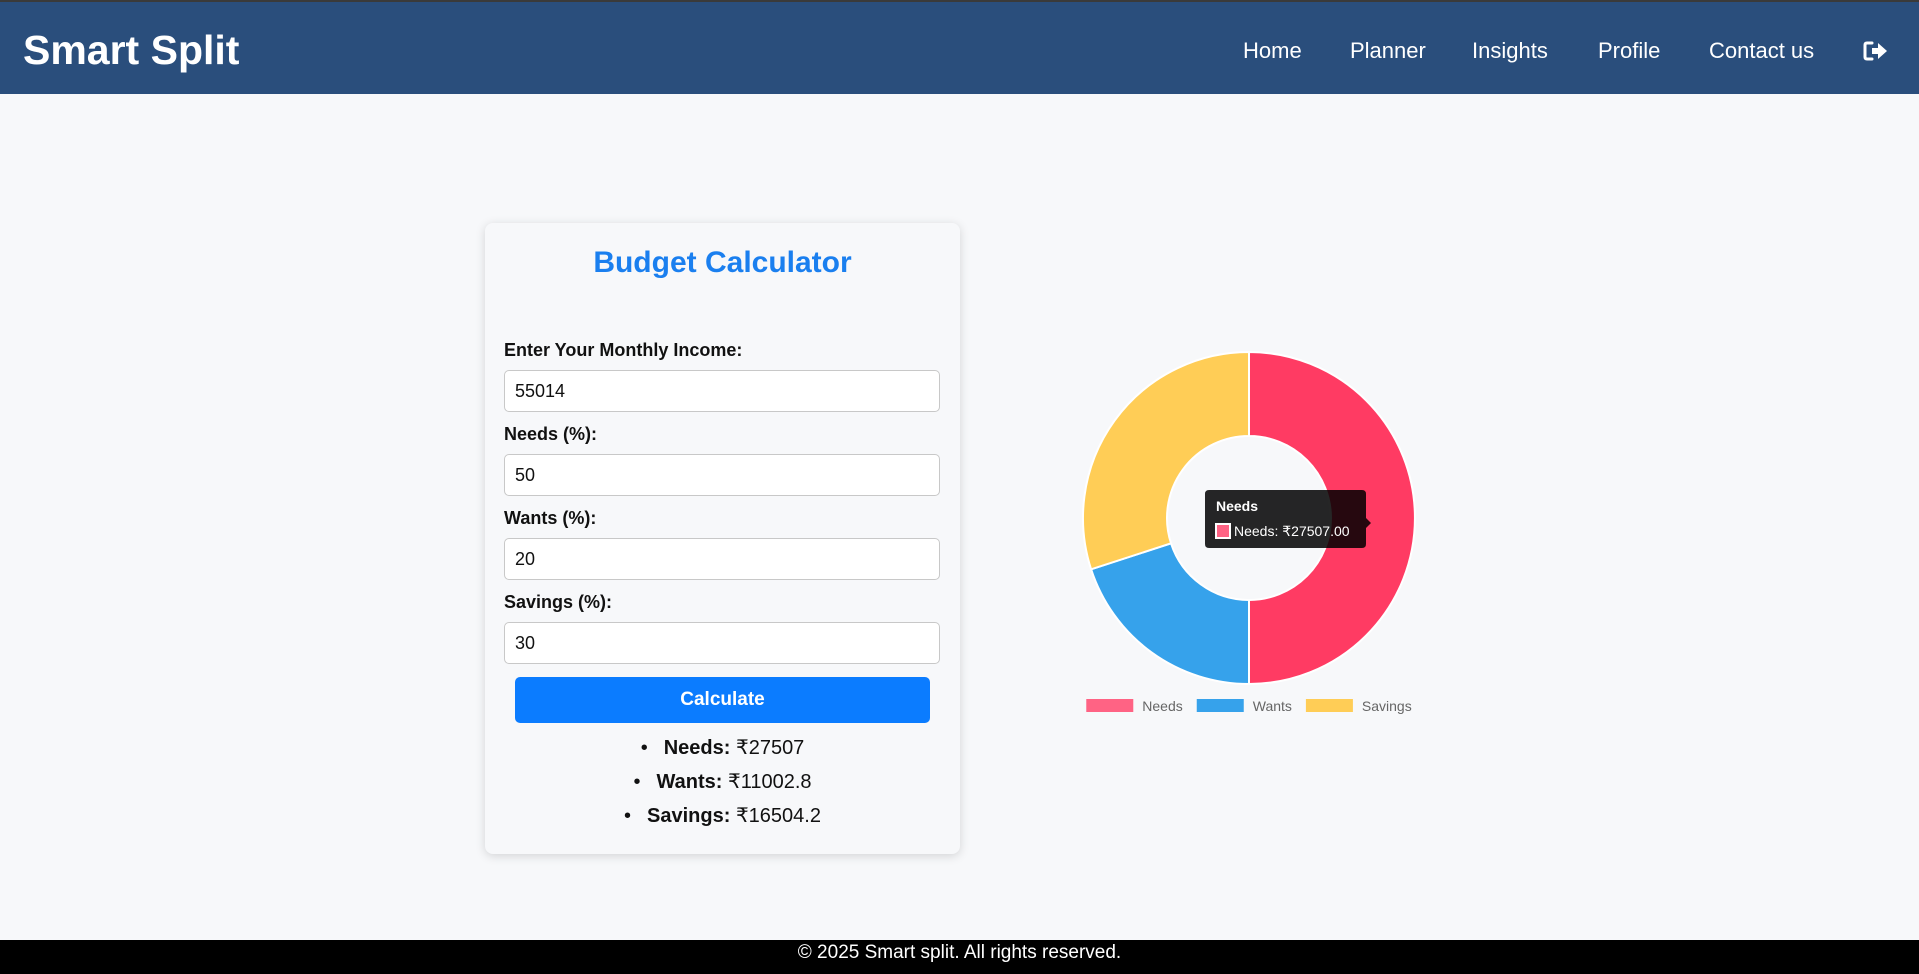  Describe the element at coordinates (1272, 706) in the screenshot. I see `legend-label: Wants` at that location.